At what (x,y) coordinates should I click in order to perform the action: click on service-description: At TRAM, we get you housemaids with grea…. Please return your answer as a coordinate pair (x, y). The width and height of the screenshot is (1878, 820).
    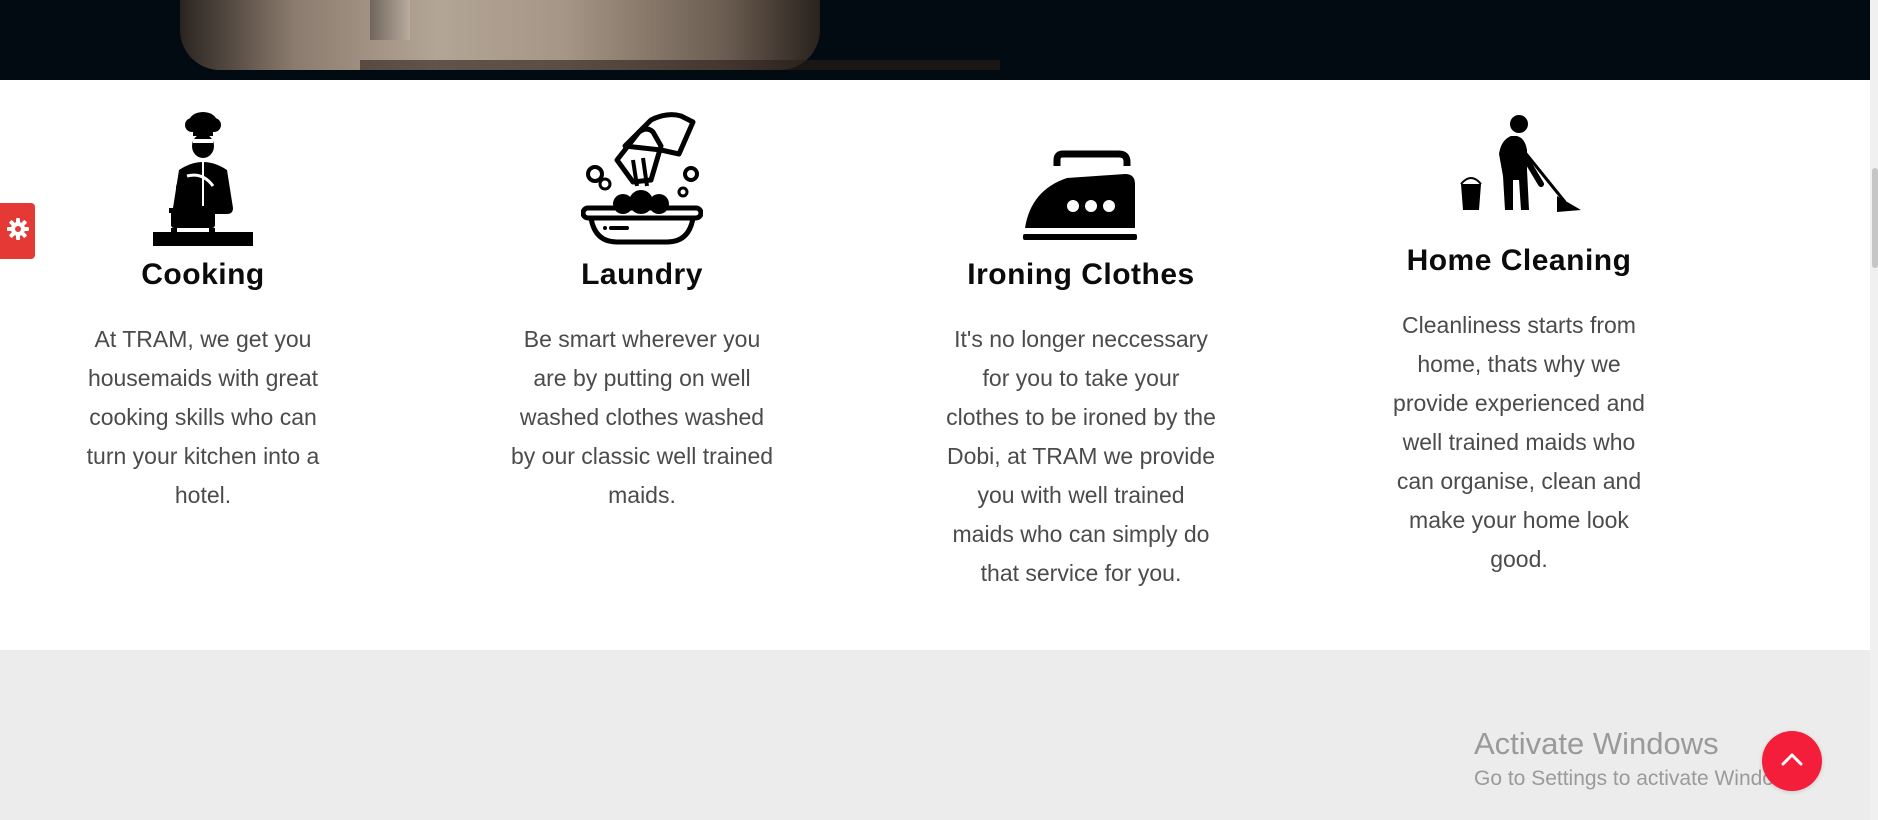
    Looking at the image, I should click on (203, 417).